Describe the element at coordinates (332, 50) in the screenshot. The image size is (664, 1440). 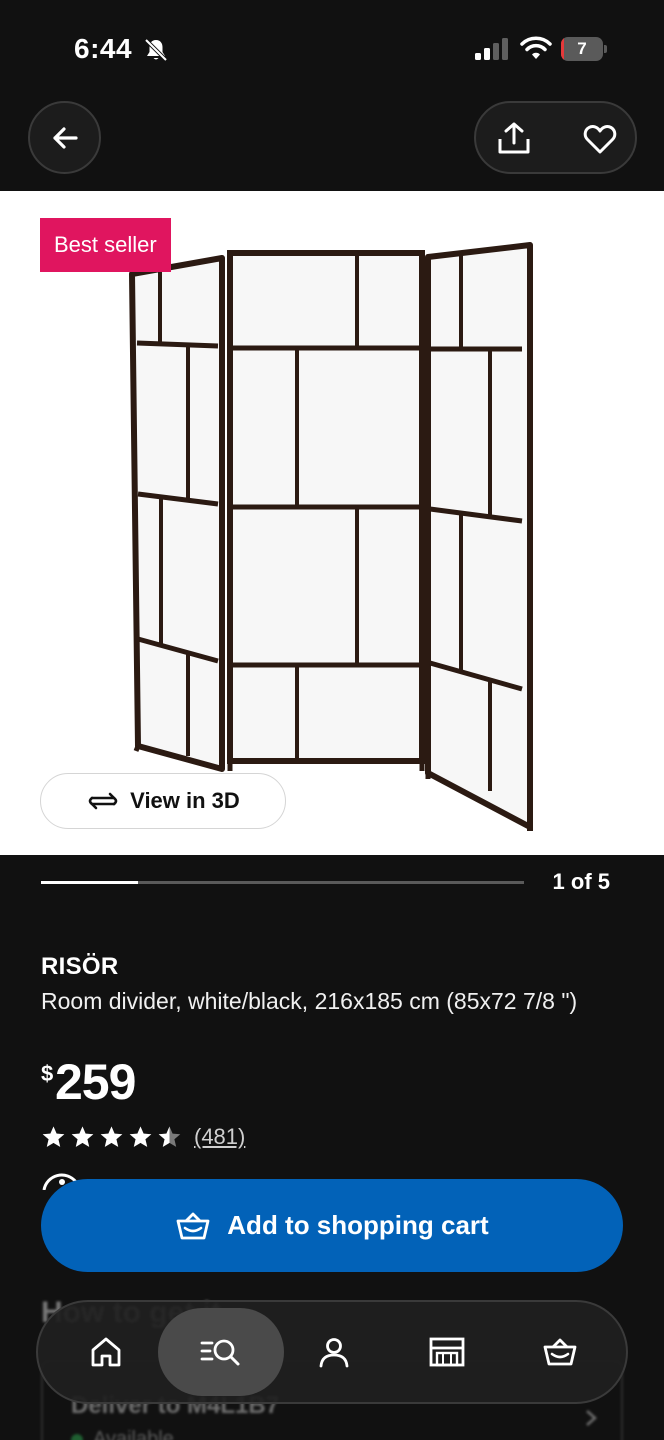
I see `status-bar: 6:44 7` at that location.